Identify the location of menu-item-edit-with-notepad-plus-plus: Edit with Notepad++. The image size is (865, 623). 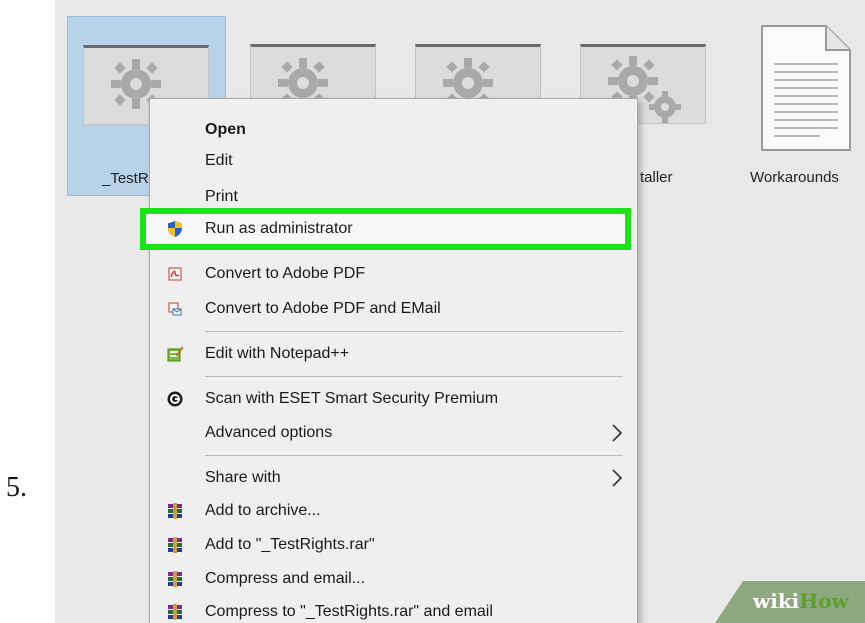
(393, 354).